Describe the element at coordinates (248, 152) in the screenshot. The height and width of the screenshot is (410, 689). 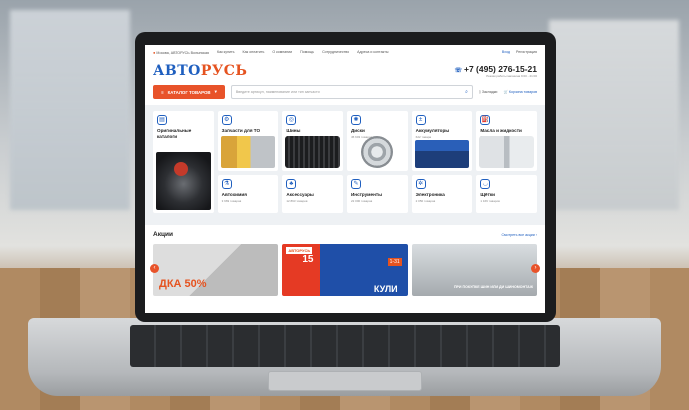
I see `parts-image` at that location.